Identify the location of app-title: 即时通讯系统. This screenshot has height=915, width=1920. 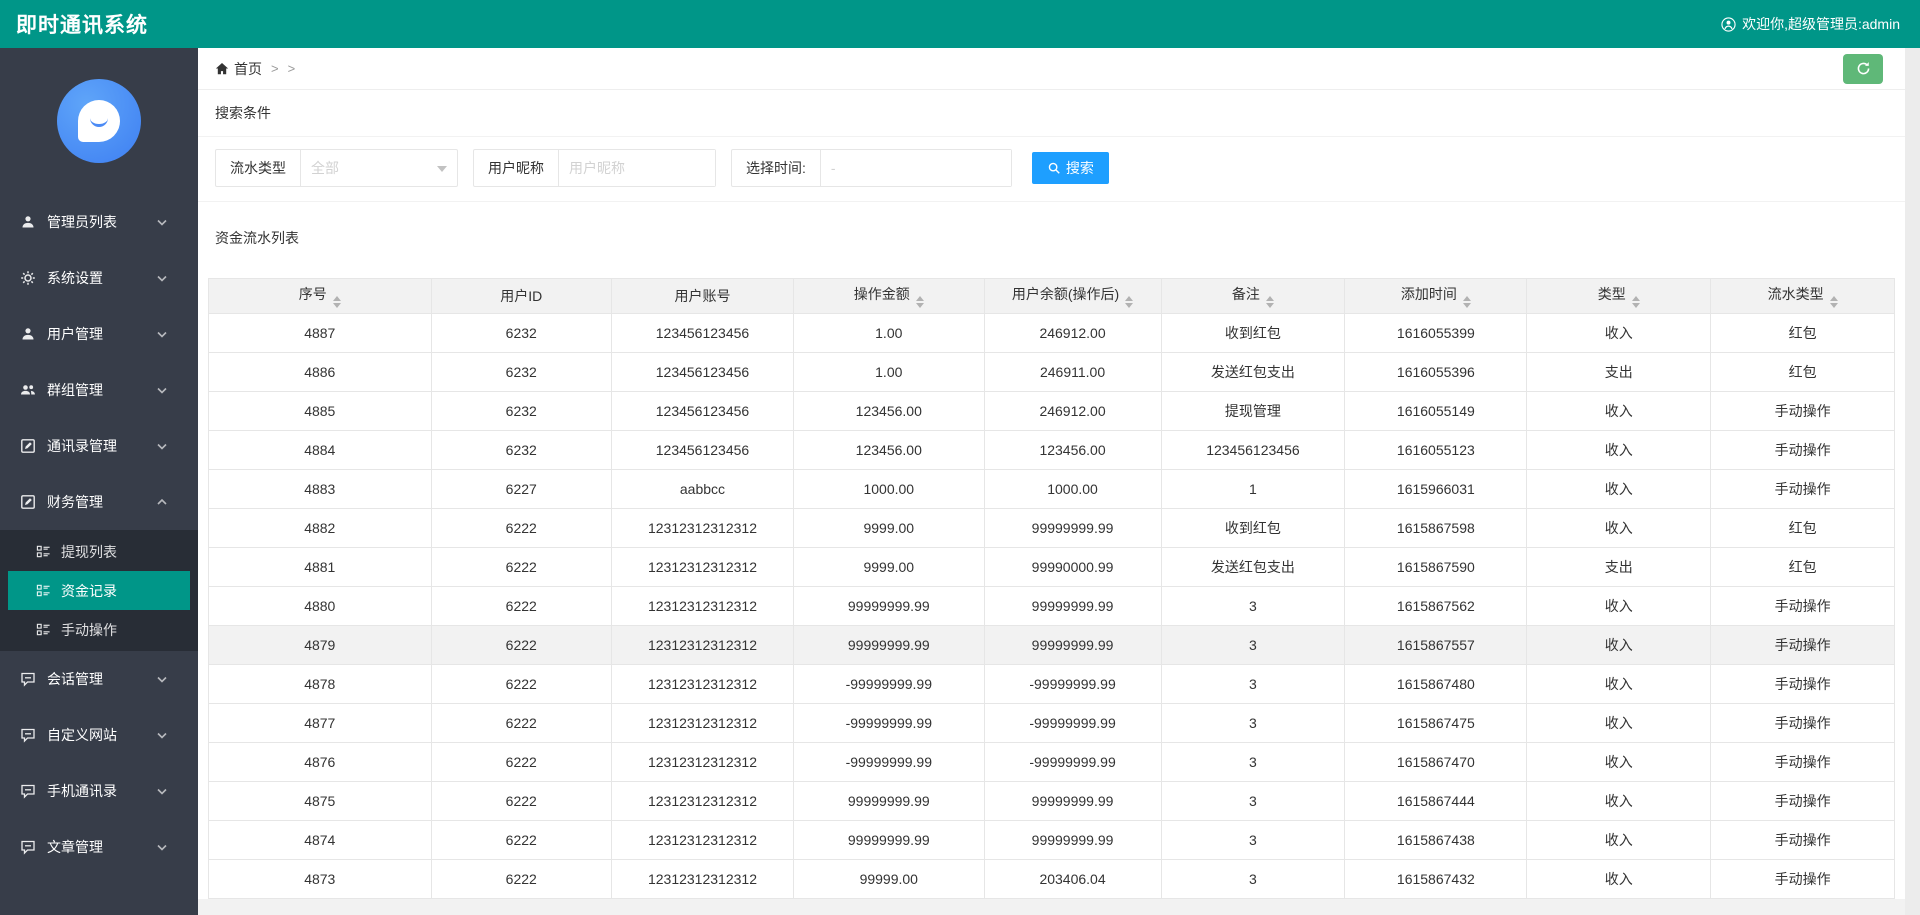
(82, 25).